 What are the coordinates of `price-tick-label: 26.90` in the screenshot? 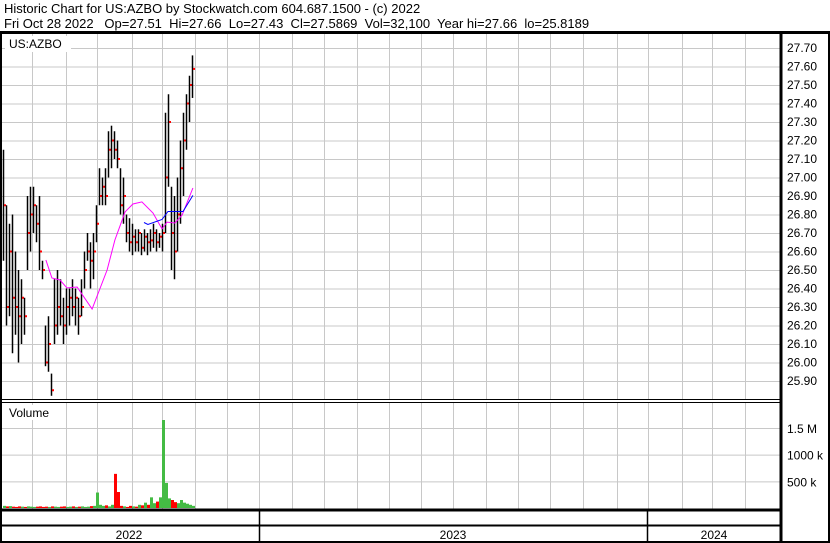 It's located at (802, 196).